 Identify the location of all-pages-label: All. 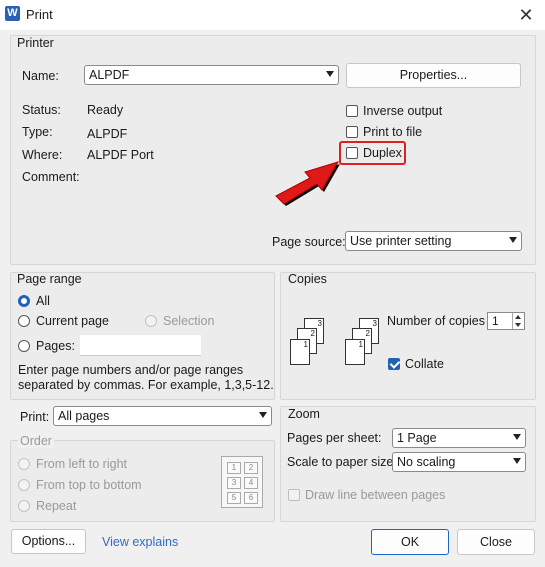
(43, 301).